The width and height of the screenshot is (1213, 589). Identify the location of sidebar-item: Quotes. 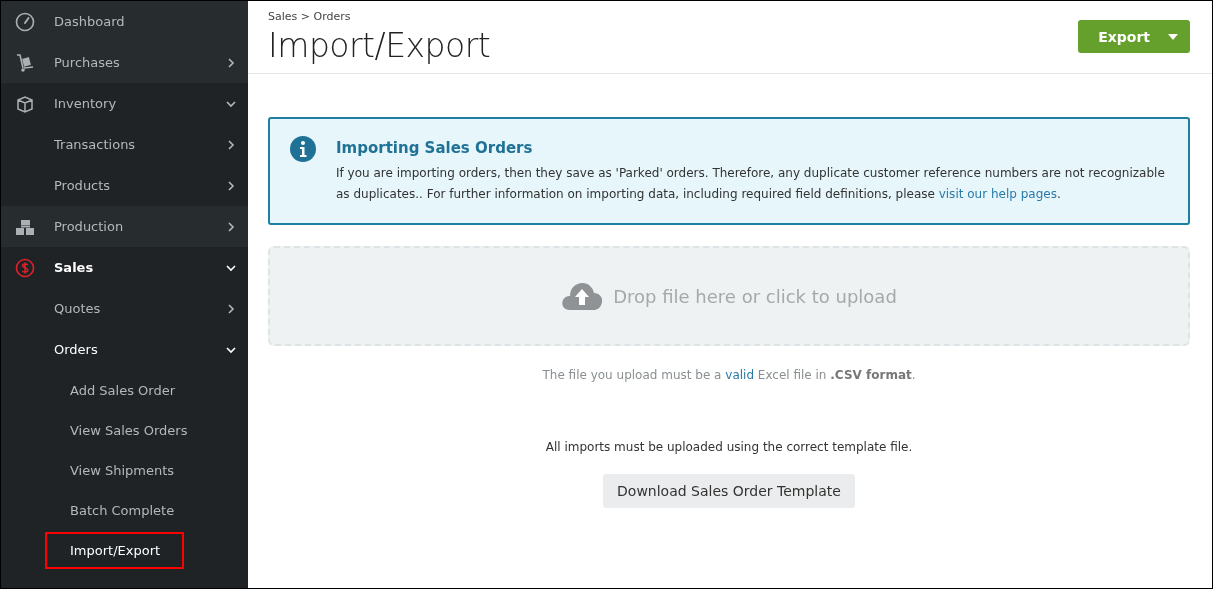
(124, 308).